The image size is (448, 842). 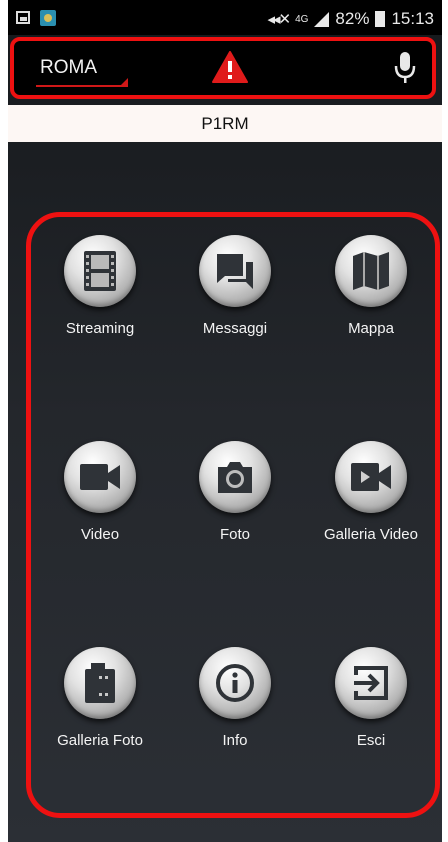 I want to click on map-icon, so click(x=371, y=271).